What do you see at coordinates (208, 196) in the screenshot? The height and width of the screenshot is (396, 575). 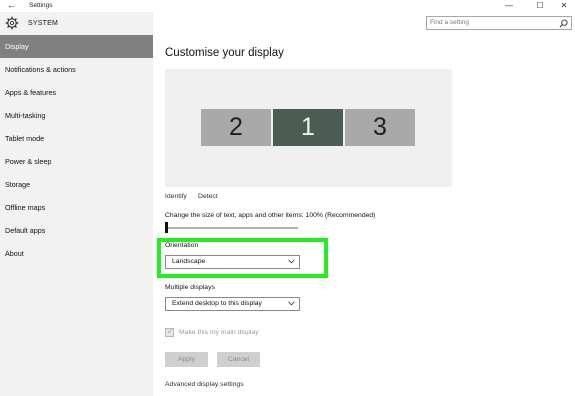 I see `detect-link: Detect` at bounding box center [208, 196].